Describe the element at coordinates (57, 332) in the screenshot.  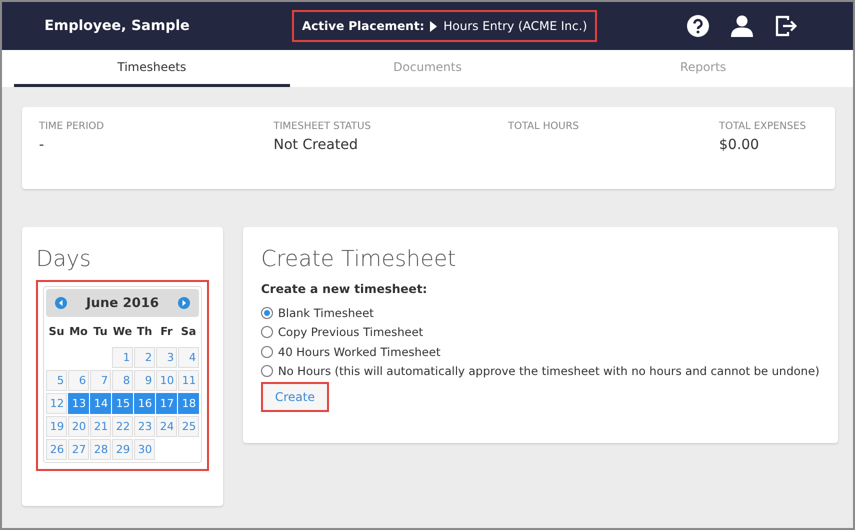
I see `weekday-label: Su` at that location.